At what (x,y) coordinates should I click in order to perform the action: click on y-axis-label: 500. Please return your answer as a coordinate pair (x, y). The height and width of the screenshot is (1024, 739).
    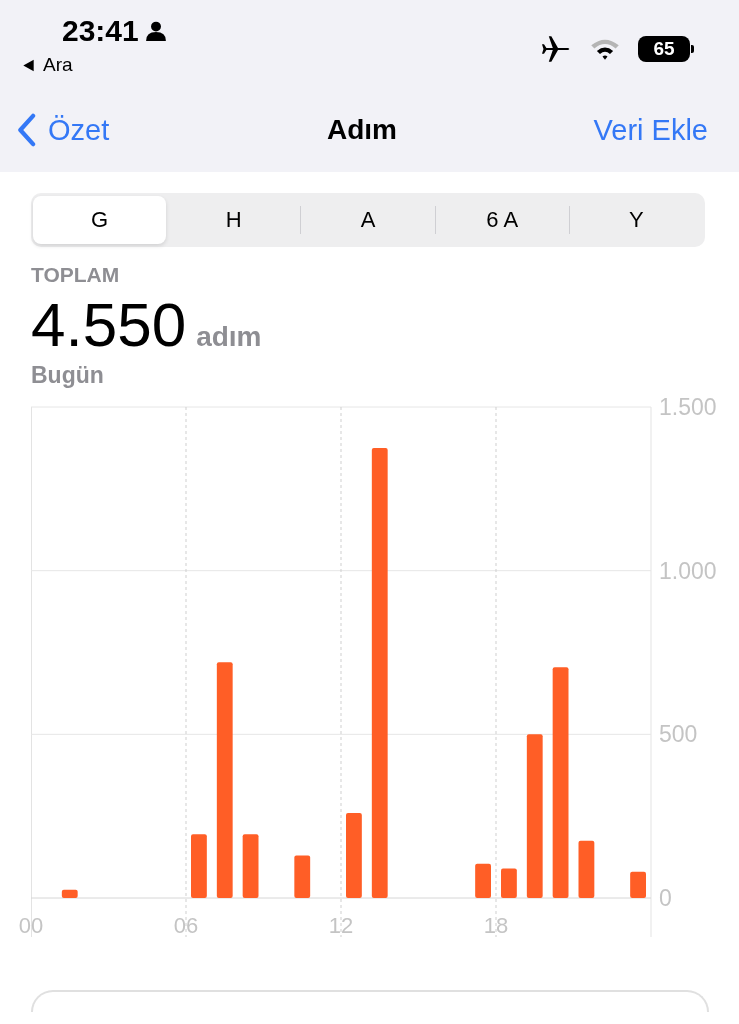
    Looking at the image, I should click on (678, 734).